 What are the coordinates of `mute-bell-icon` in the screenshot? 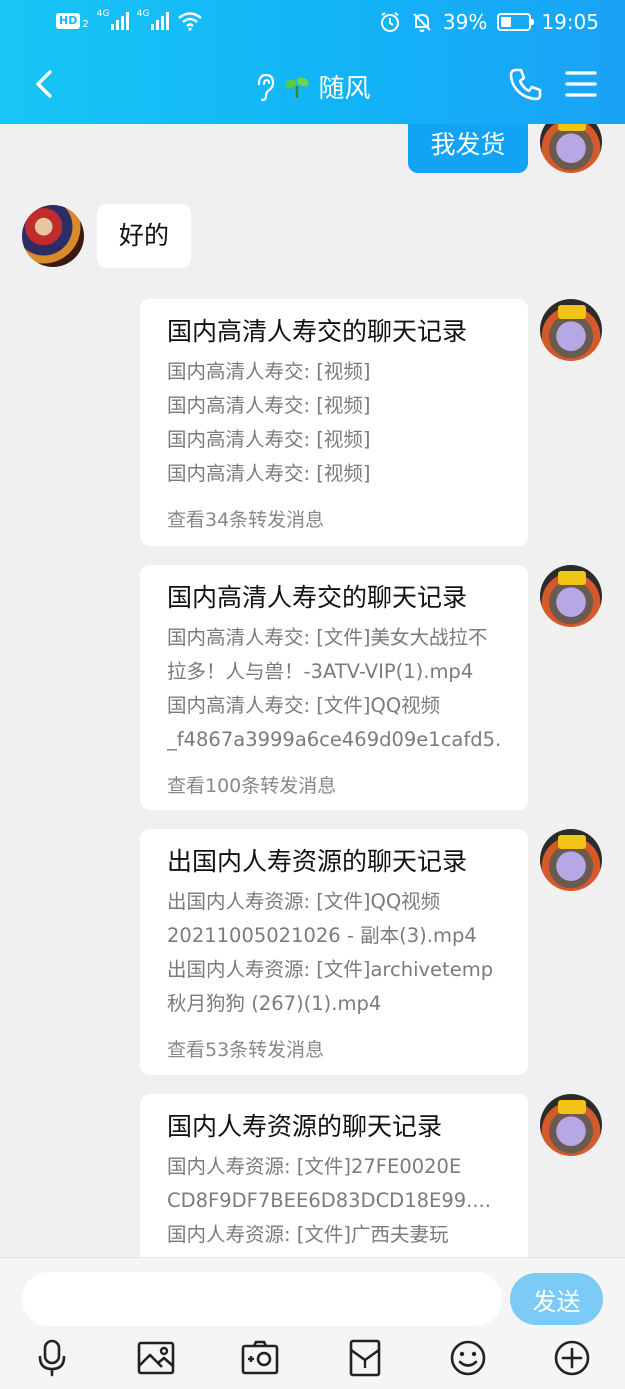 It's located at (422, 22).